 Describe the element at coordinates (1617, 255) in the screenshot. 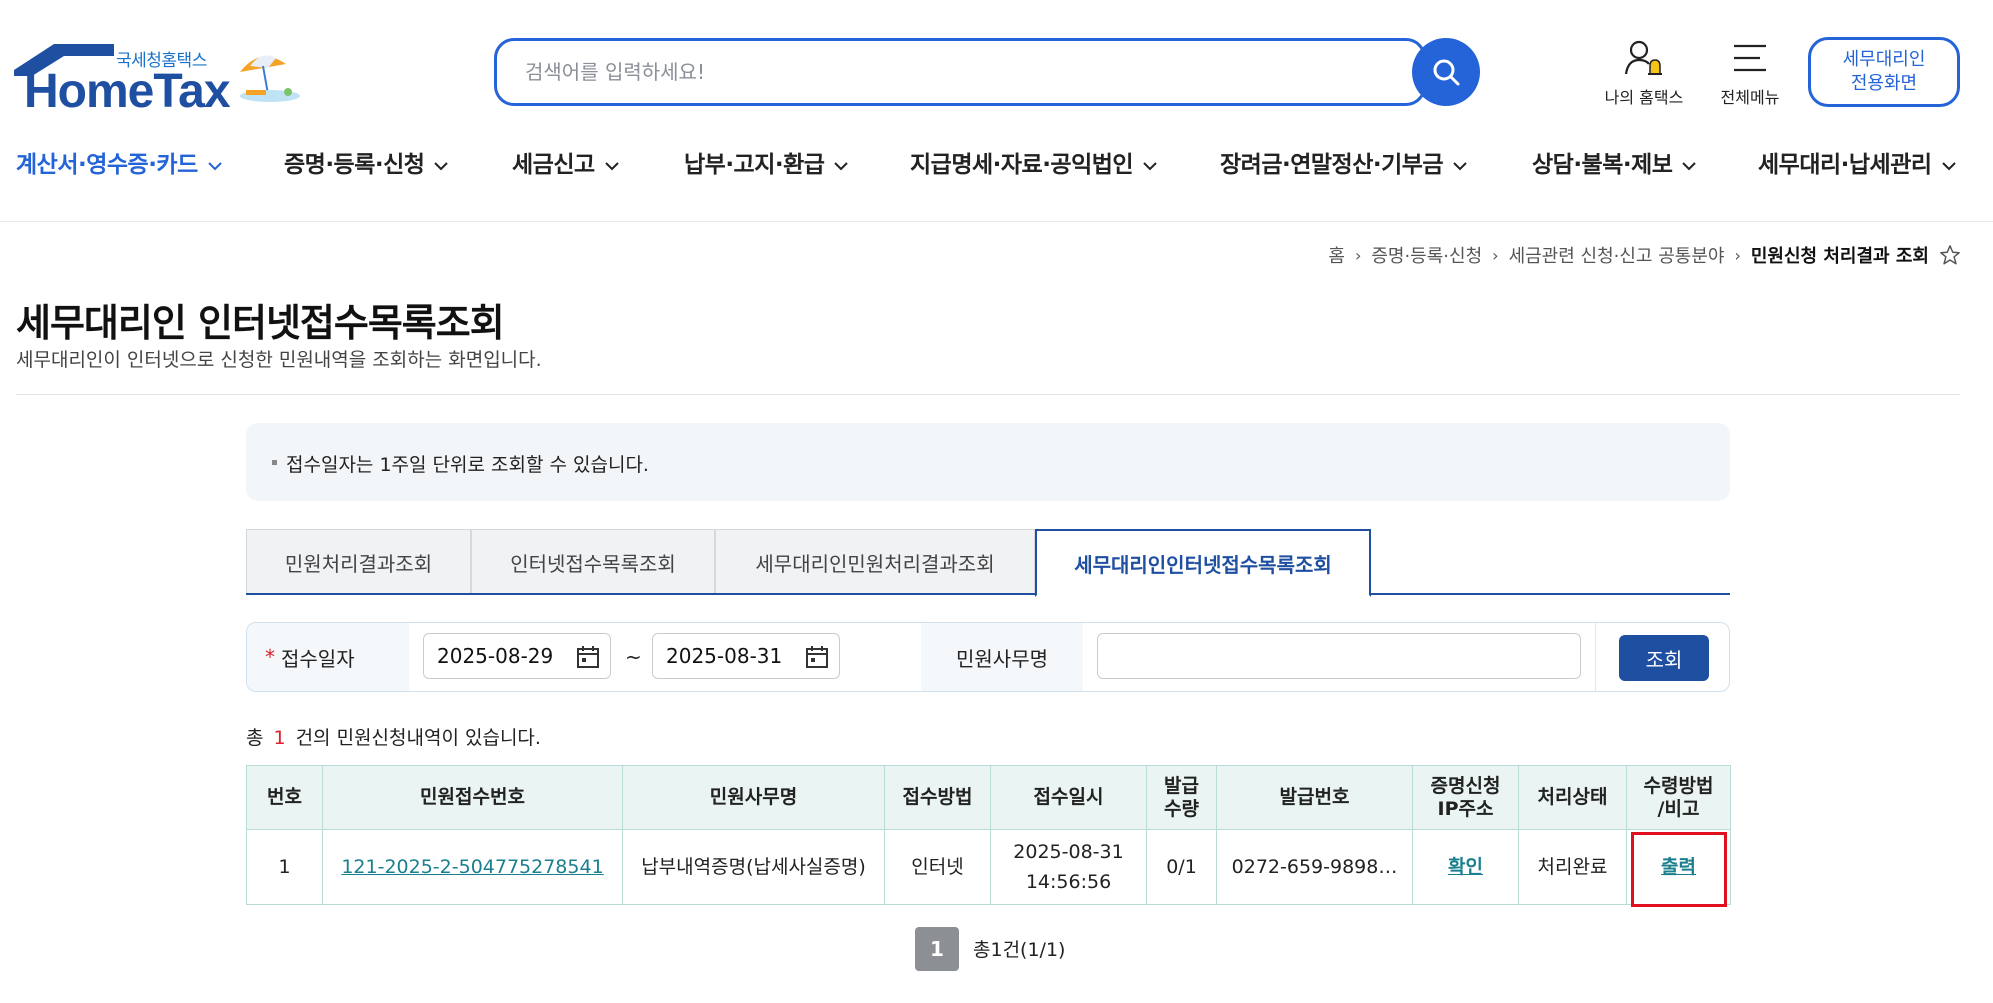

I see `breadcrumb-common: 세금관련 신청·신고 공통분야` at that location.